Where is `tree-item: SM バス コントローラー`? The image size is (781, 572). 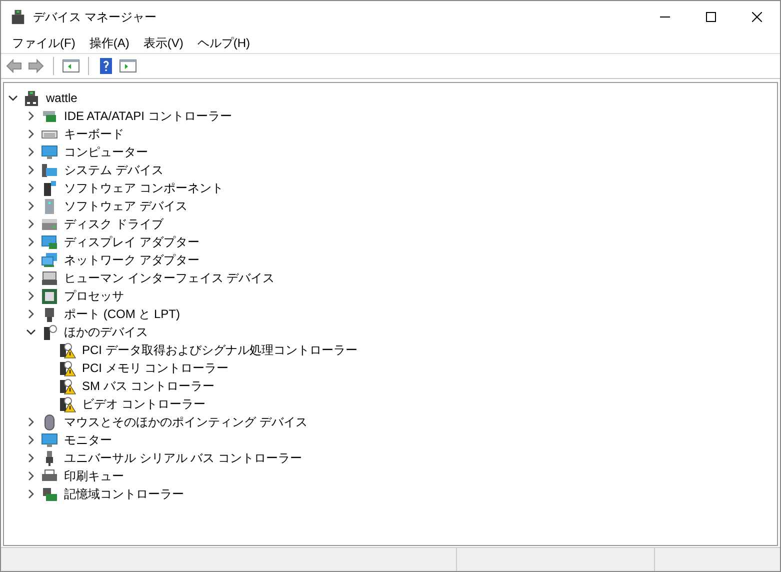 tree-item: SM バス コントローラー is located at coordinates (148, 386).